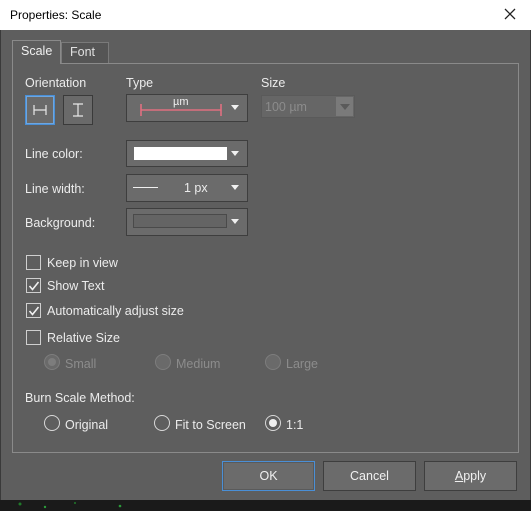 Image resolution: width=531 pixels, height=511 pixels. What do you see at coordinates (60, 223) in the screenshot?
I see `background-label: Background:` at bounding box center [60, 223].